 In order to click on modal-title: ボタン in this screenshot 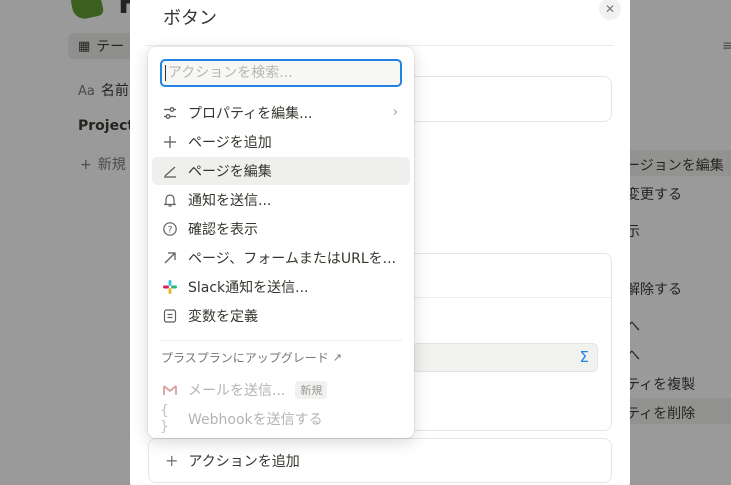, I will do `click(190, 18)`.